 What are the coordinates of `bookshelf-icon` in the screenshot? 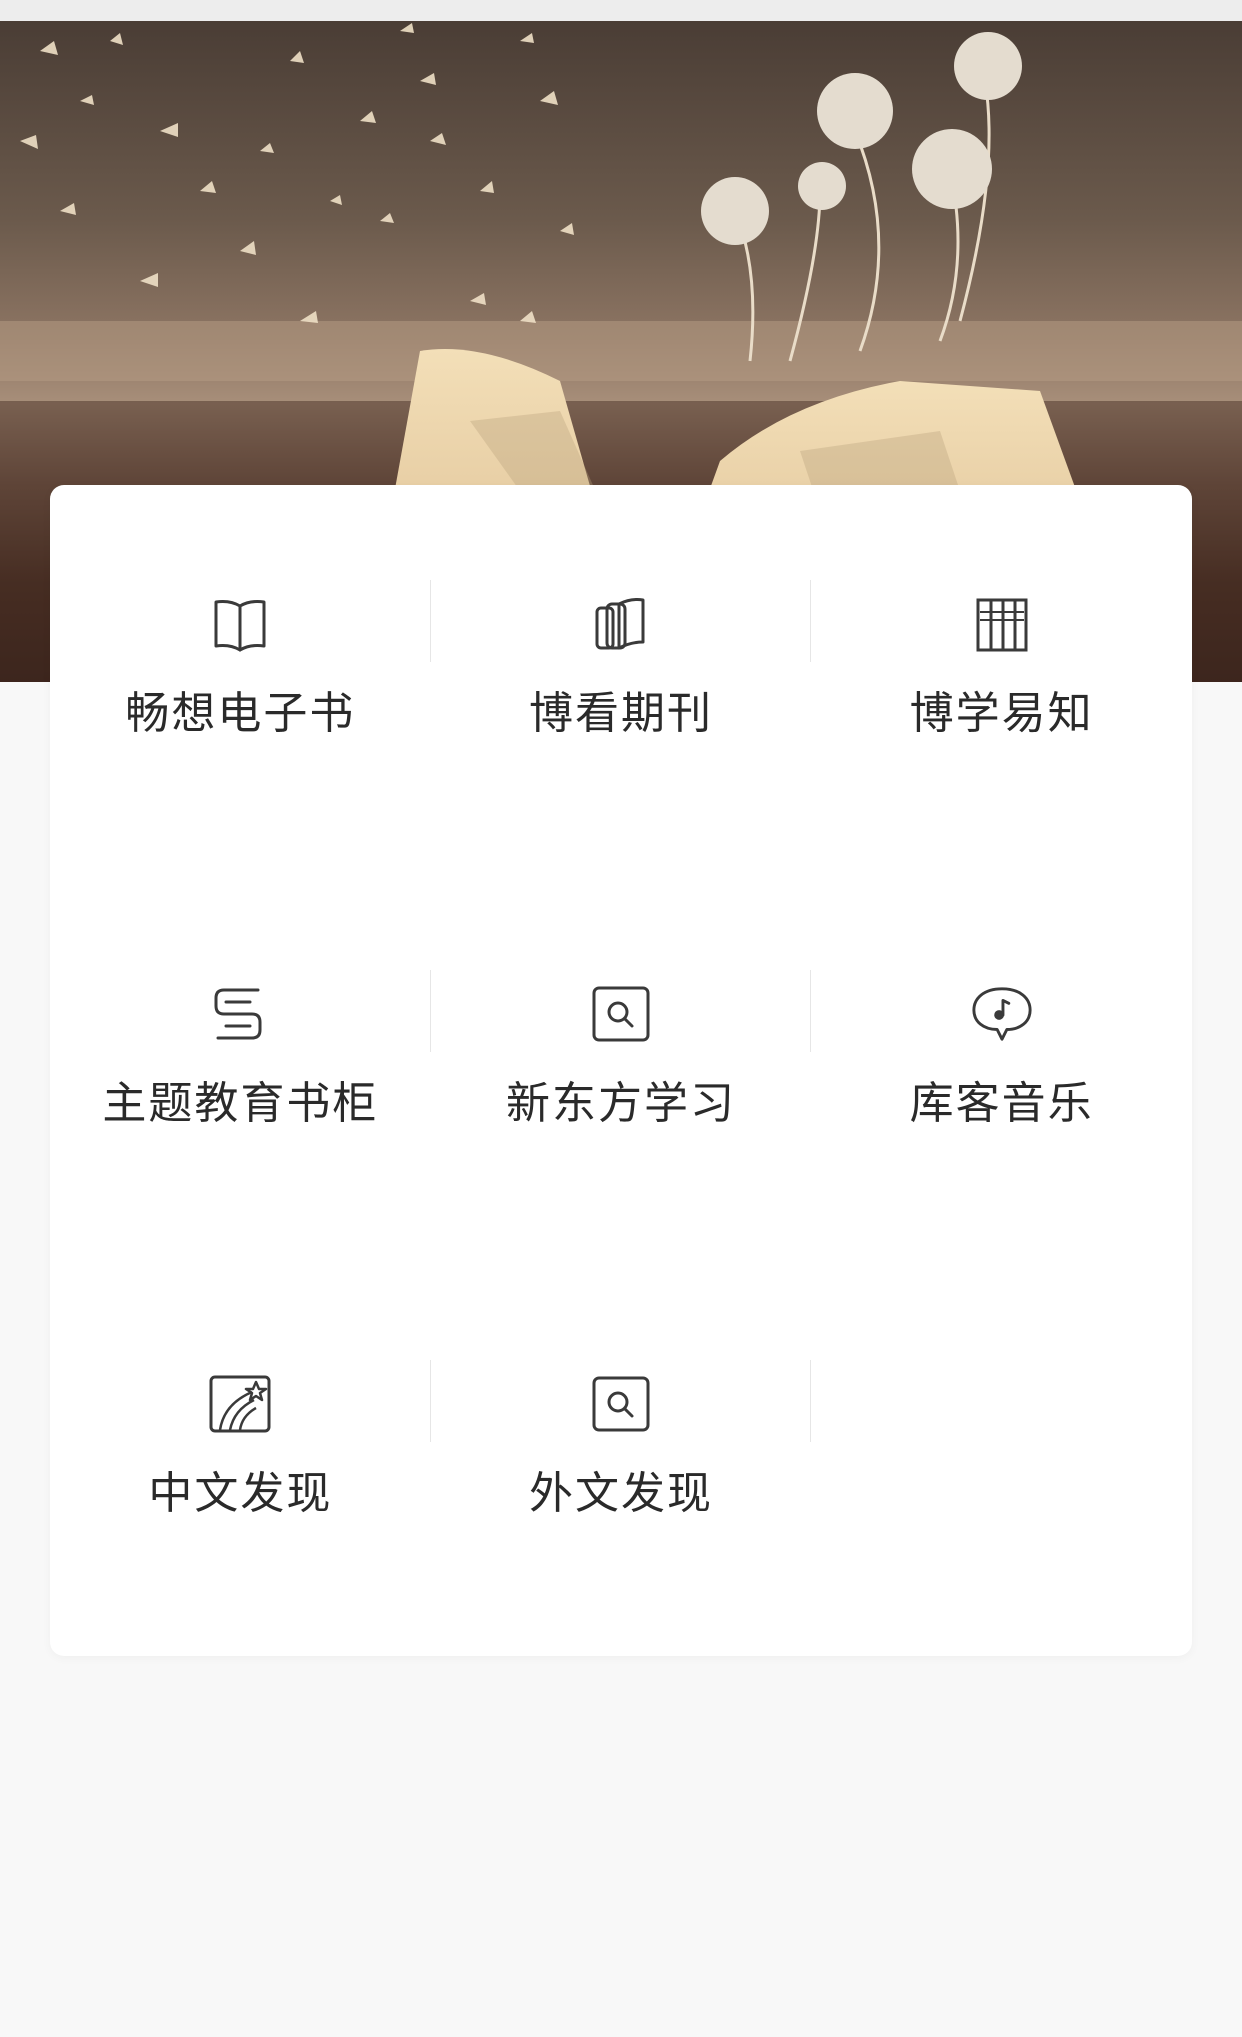 It's located at (1002, 624).